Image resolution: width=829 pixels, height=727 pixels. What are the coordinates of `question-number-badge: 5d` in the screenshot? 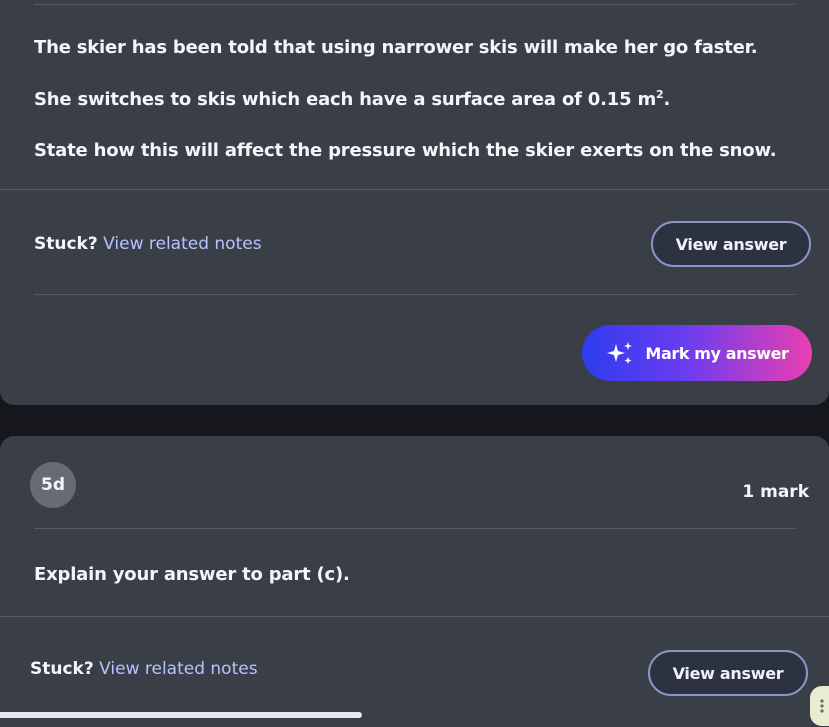 It's located at (53, 485).